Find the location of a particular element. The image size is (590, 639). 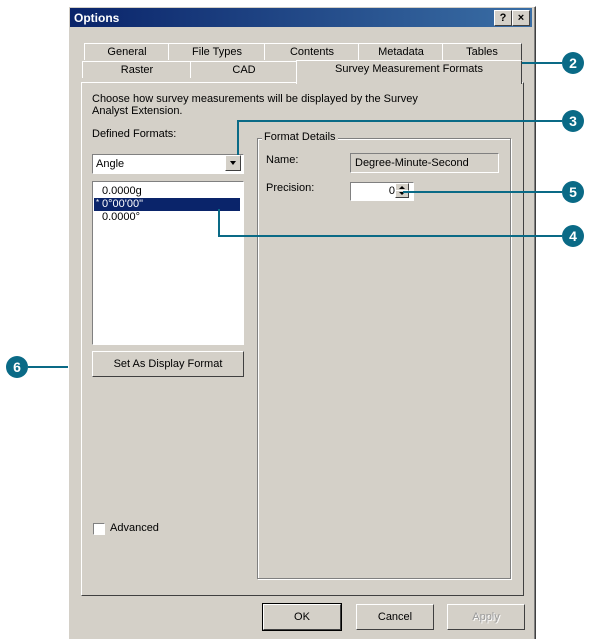

defined-formats-label: Defined Formats: is located at coordinates (134, 134).